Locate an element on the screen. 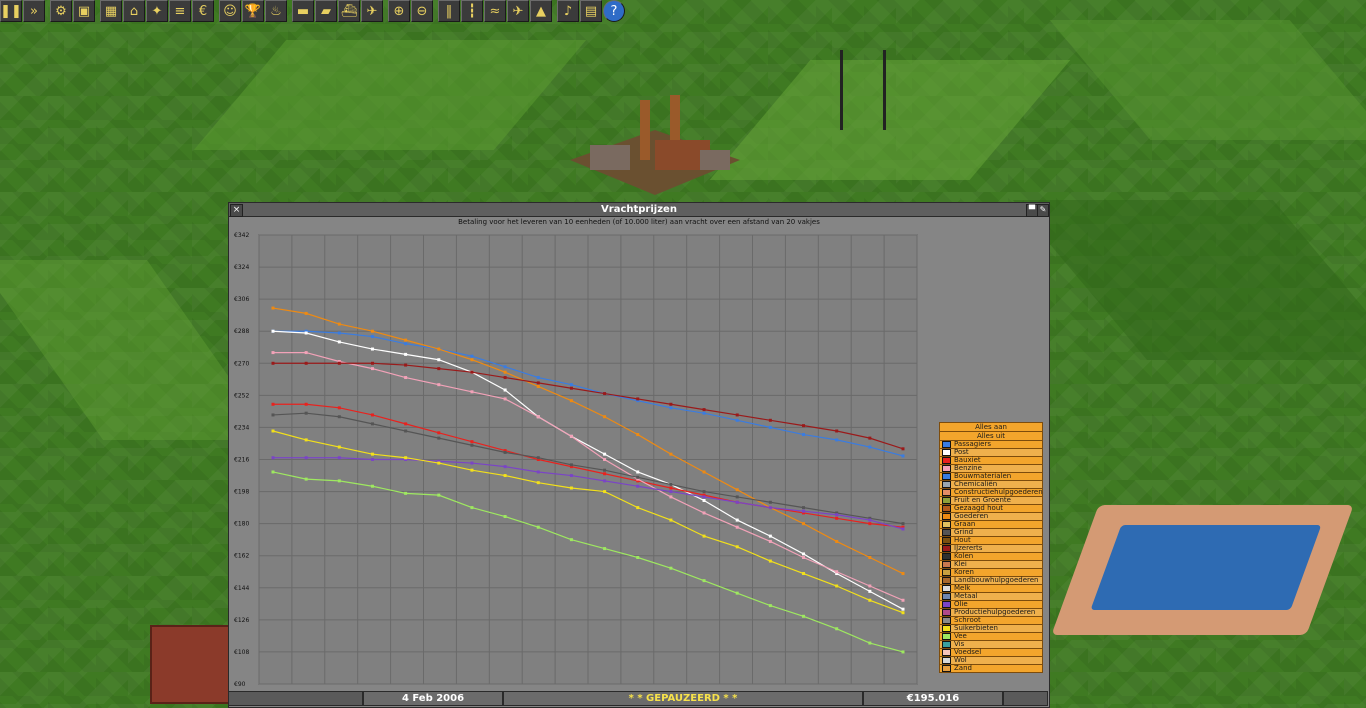 The height and width of the screenshot is (708, 1366). build-water-button: ≈ is located at coordinates (495, 11).